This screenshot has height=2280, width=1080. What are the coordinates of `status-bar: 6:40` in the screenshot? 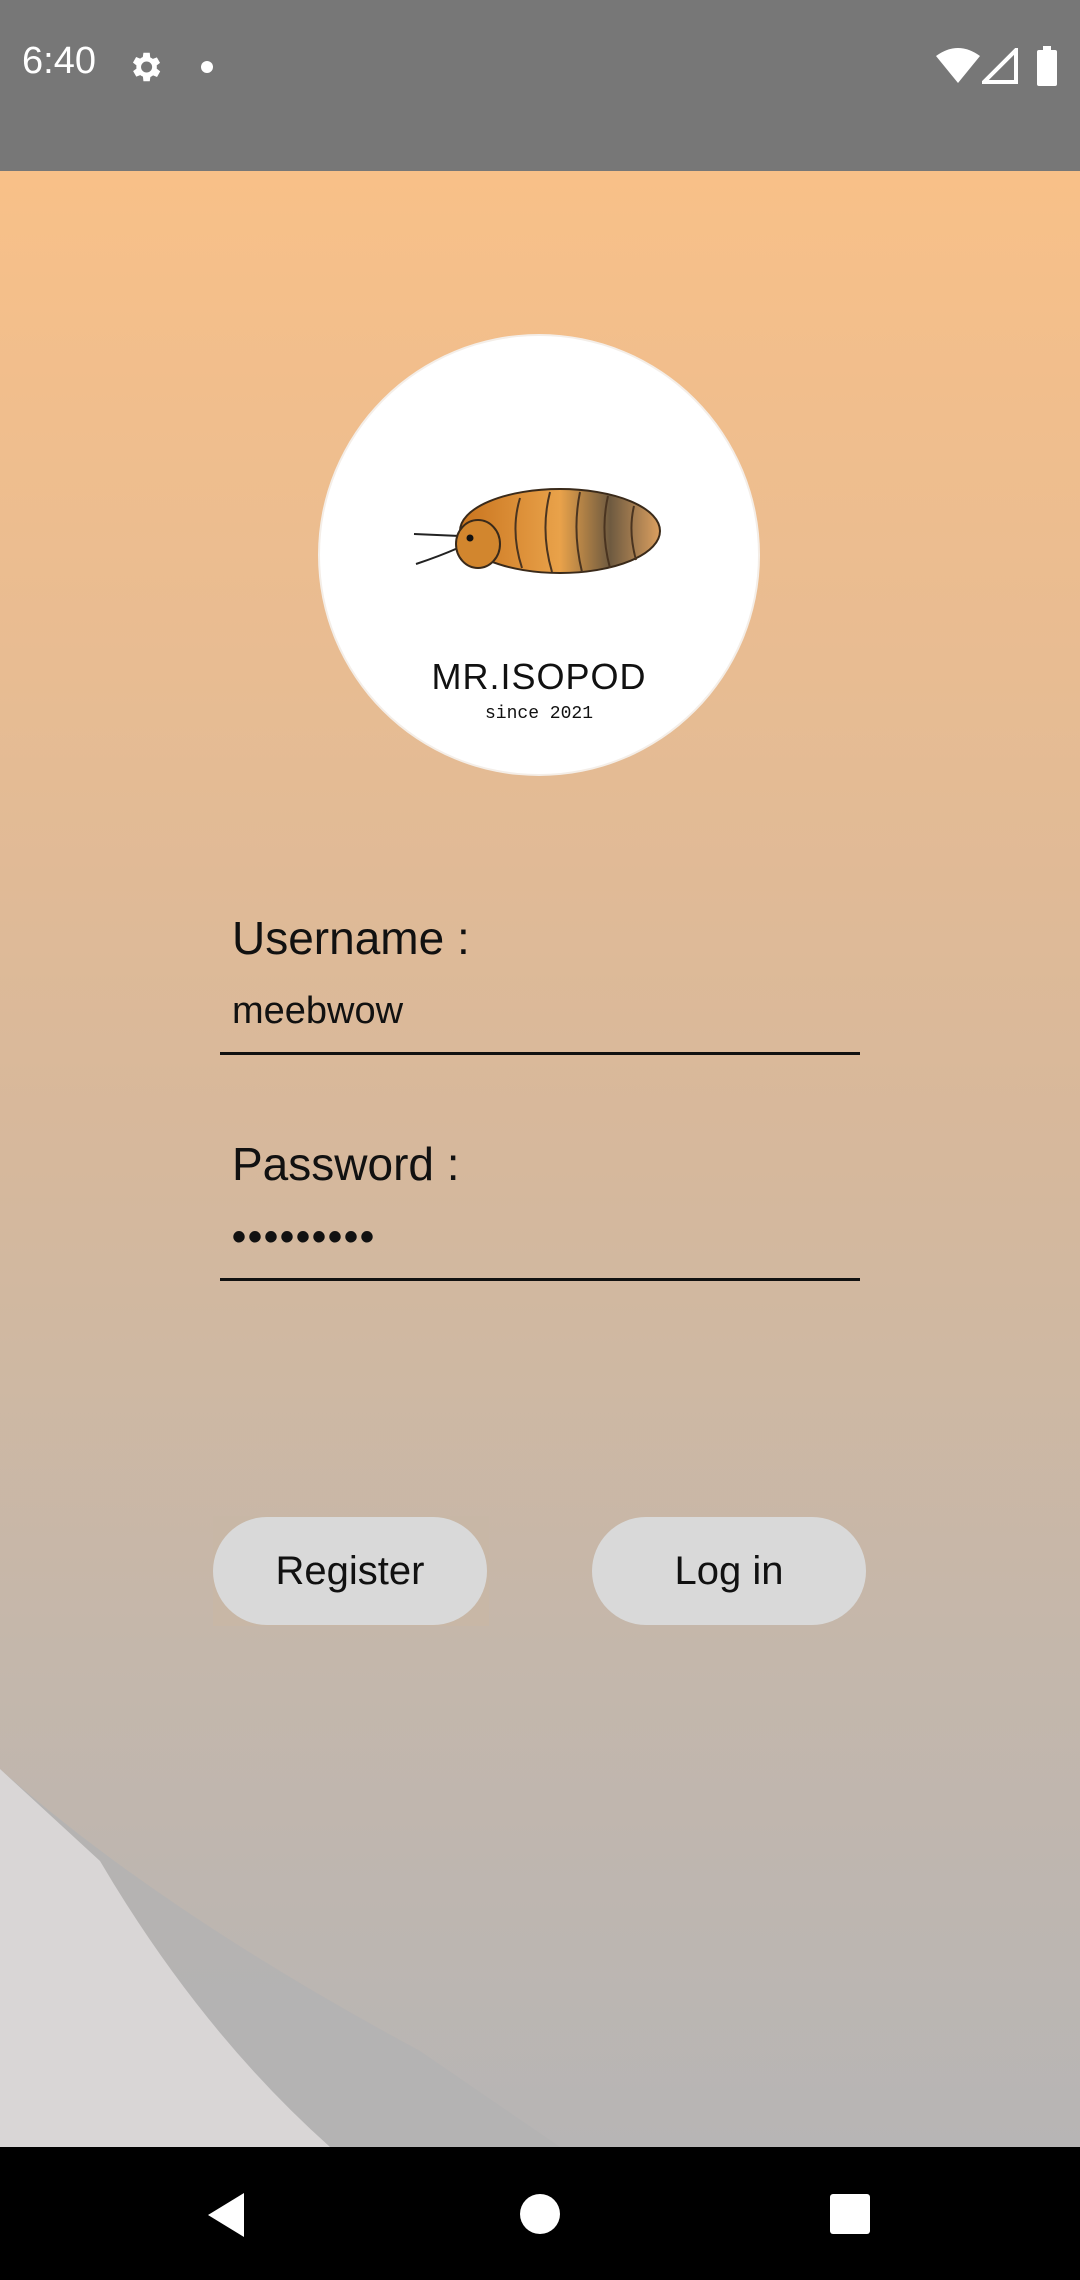 It's located at (540, 85).